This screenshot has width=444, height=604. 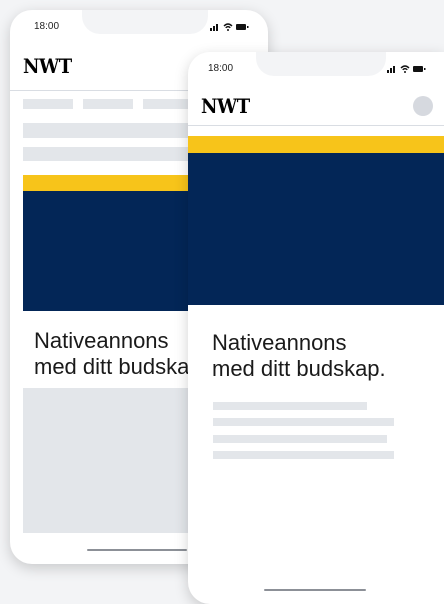 I want to click on ad-accent-stripe, so click(x=316, y=144).